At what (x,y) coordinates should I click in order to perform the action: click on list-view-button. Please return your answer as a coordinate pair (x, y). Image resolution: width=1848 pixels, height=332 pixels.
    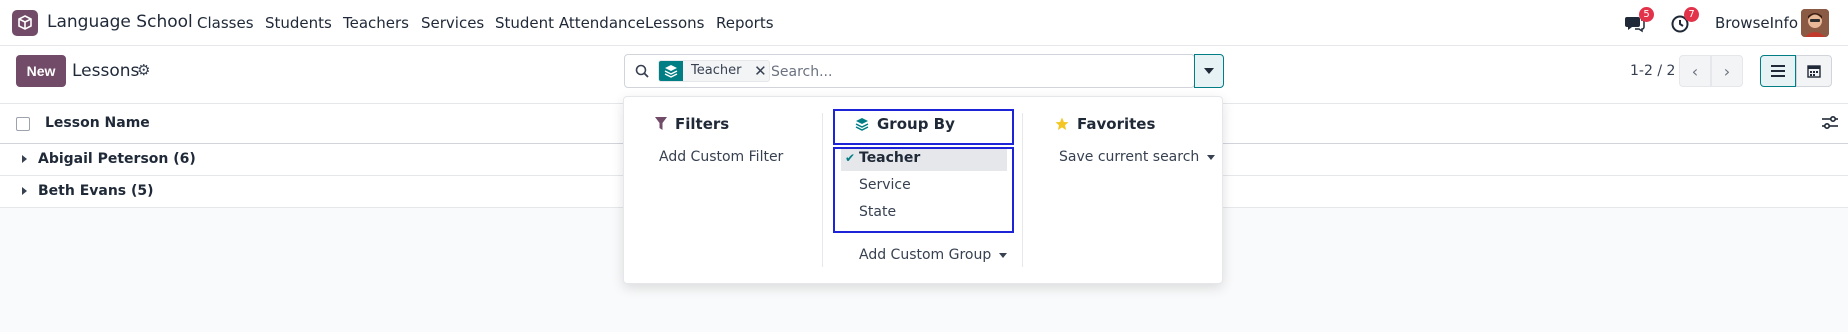
    Looking at the image, I should click on (1778, 71).